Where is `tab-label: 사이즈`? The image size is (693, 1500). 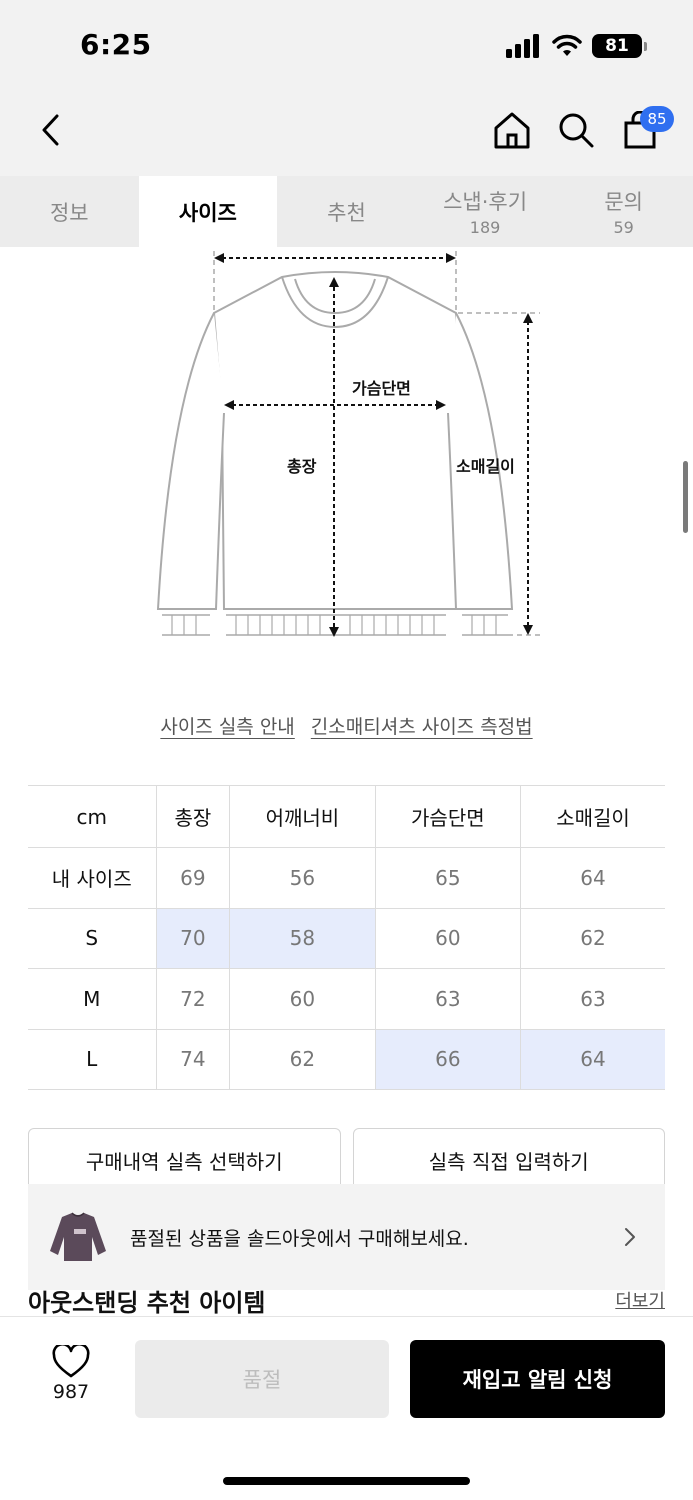
tab-label: 사이즈 is located at coordinates (207, 212).